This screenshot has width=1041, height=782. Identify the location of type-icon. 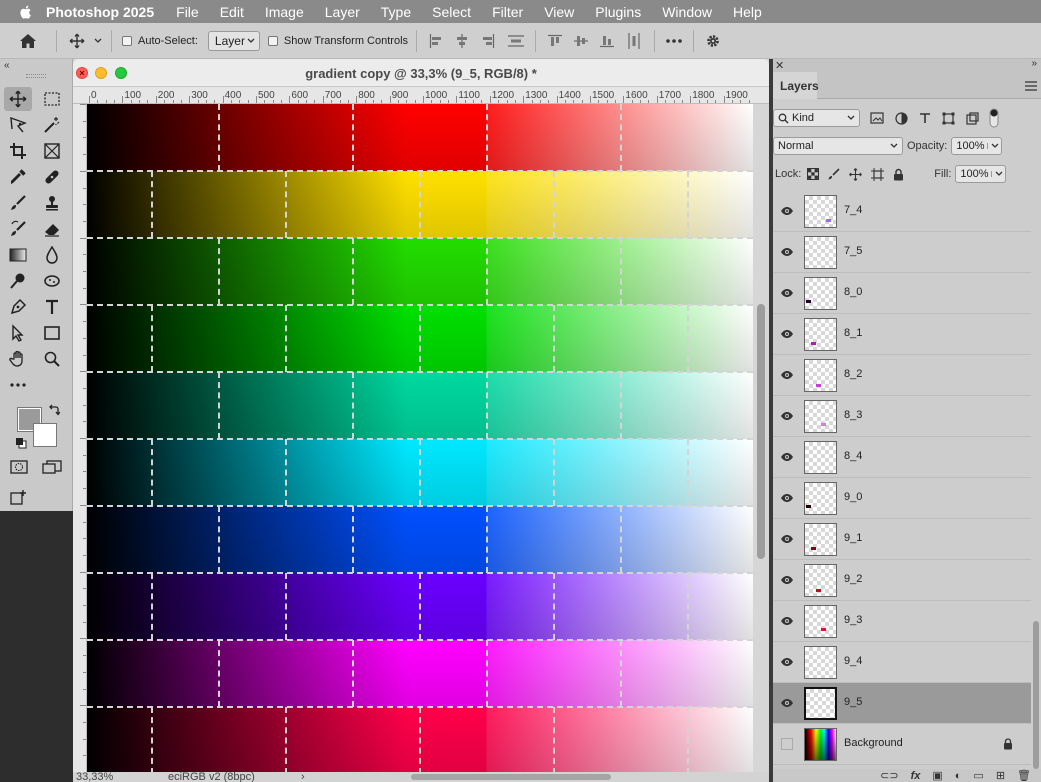
(52, 307).